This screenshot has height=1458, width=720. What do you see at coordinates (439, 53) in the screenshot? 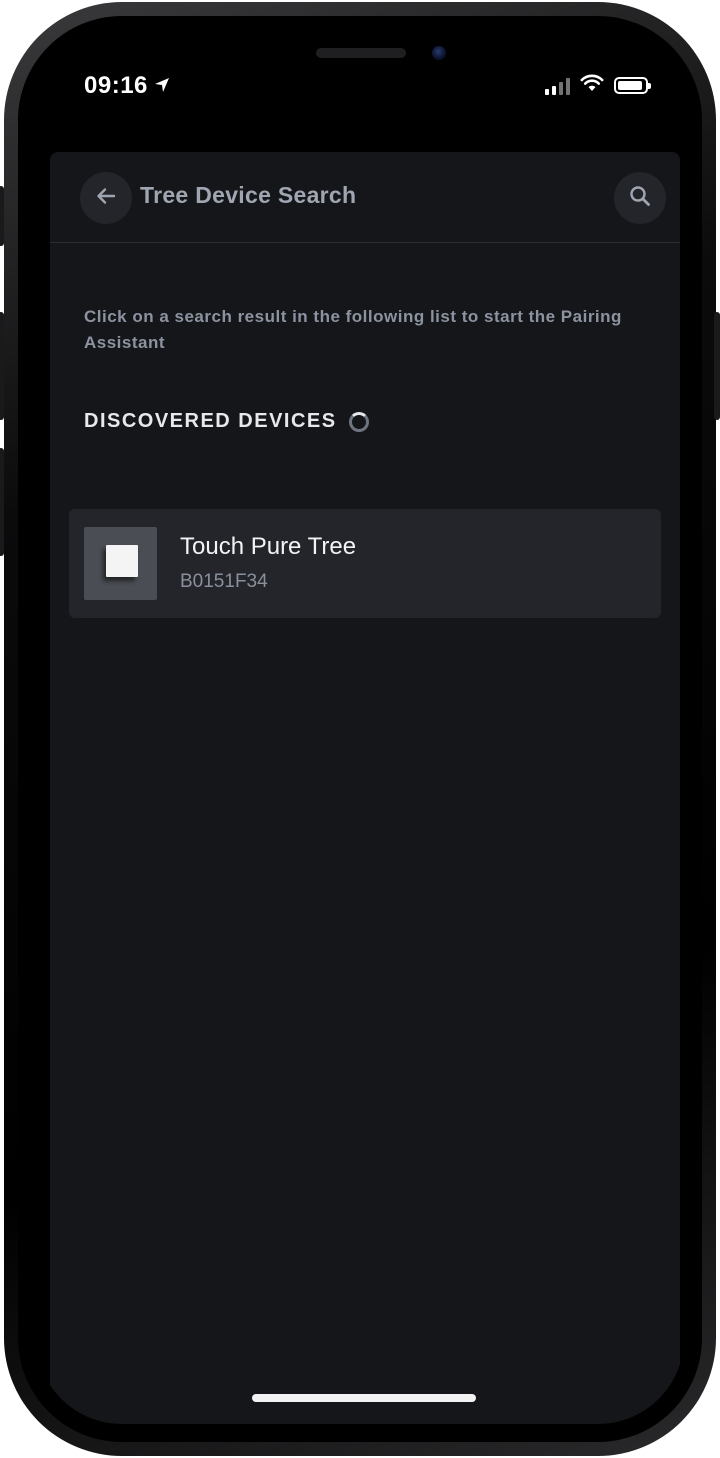
I see `front-camera` at bounding box center [439, 53].